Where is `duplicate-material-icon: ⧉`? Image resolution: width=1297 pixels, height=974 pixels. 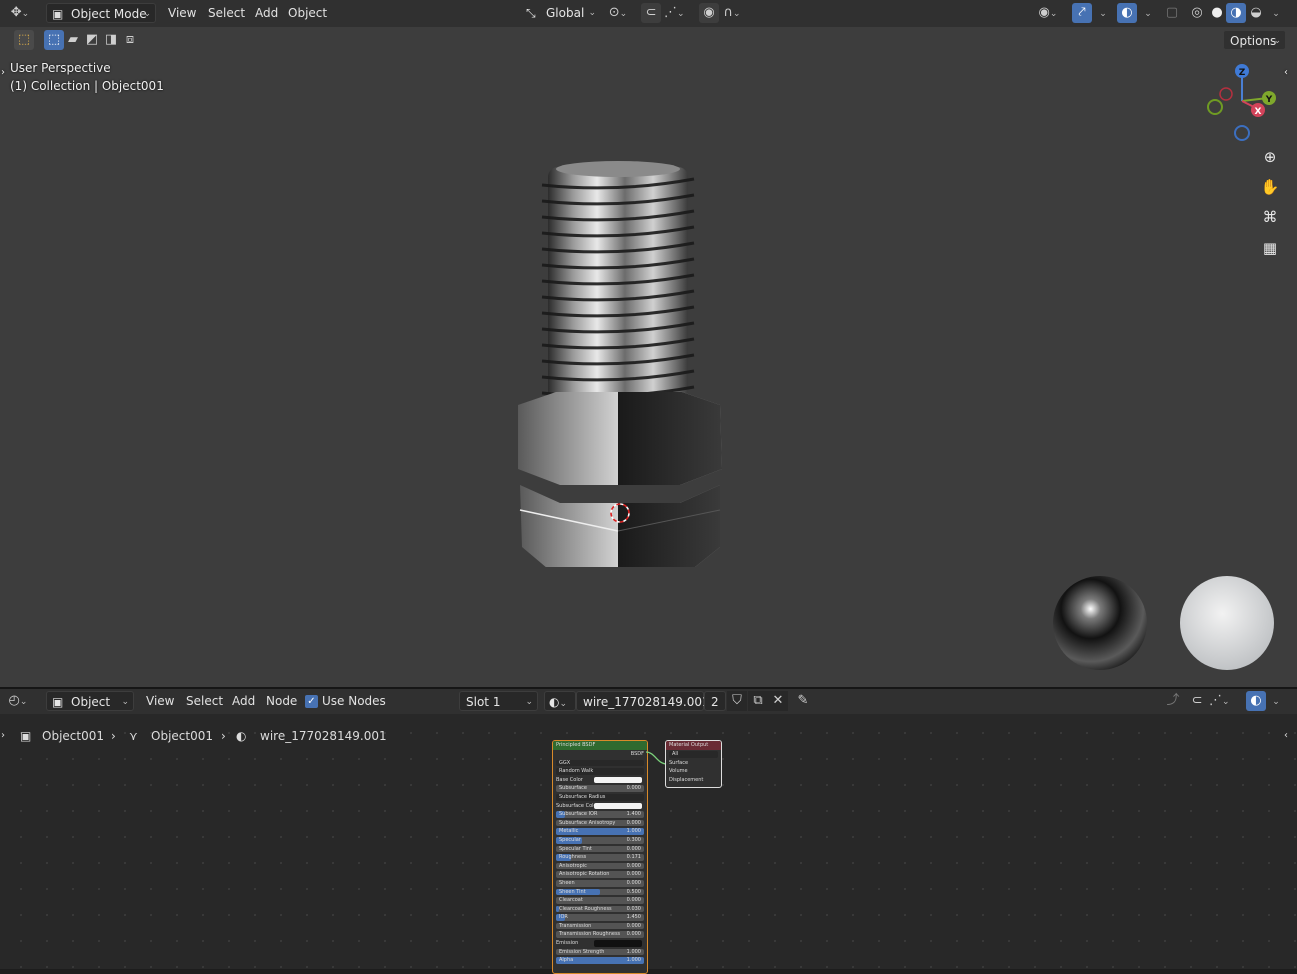
duplicate-material-icon: ⧉ is located at coordinates (758, 701).